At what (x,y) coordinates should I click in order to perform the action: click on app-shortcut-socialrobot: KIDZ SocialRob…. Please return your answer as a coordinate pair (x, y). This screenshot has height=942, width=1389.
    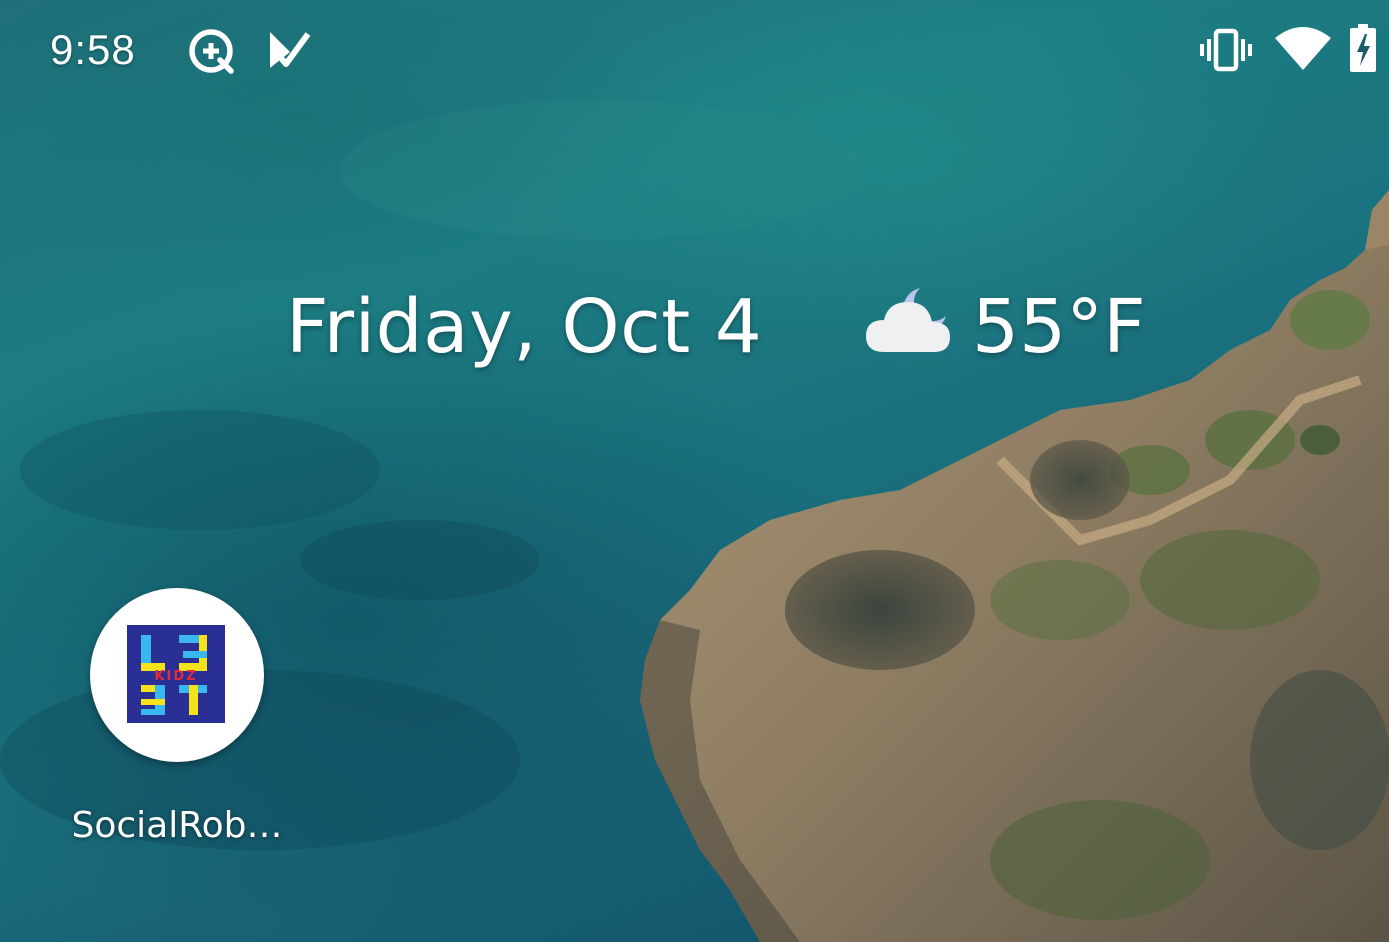
    Looking at the image, I should click on (177, 723).